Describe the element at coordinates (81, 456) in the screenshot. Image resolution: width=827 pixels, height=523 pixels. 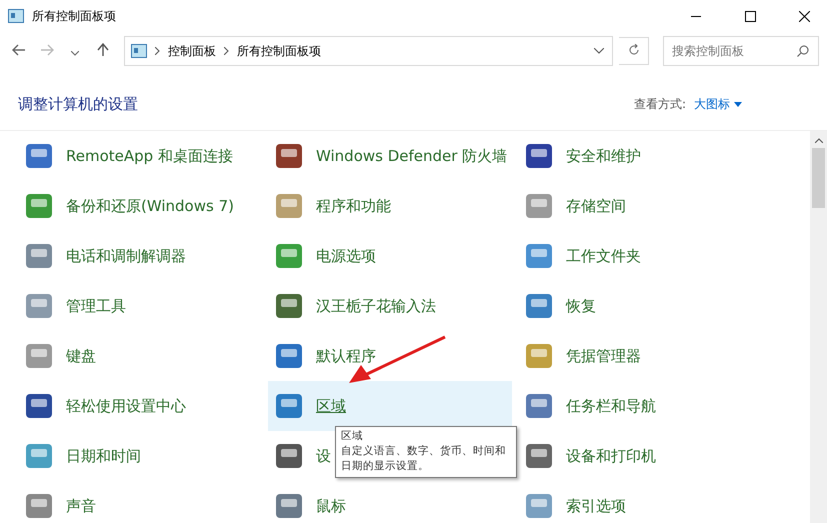
I see `control-panel-item: 日期和时间` at that location.